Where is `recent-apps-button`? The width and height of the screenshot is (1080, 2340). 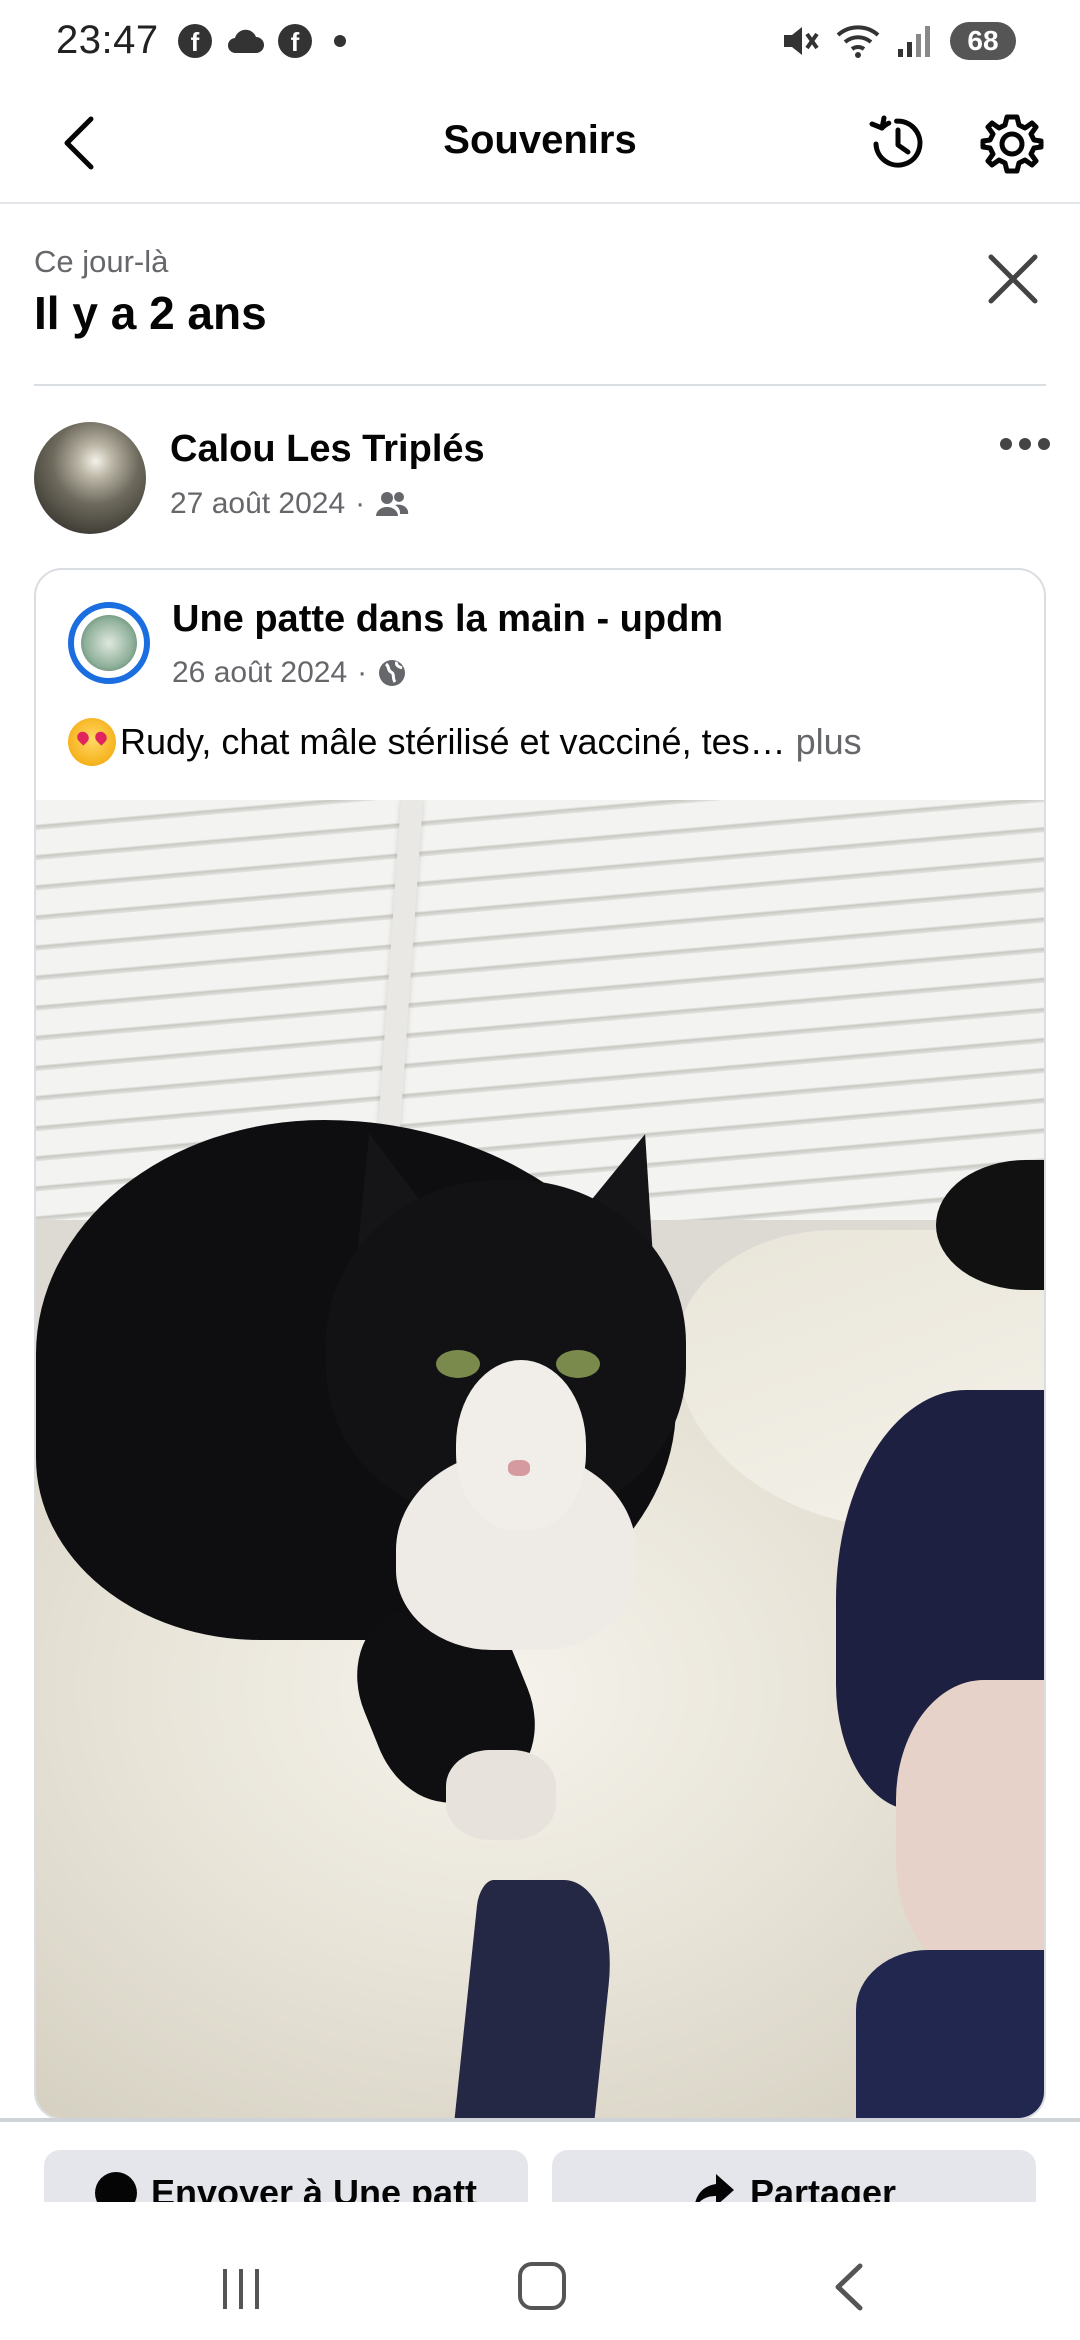 recent-apps-button is located at coordinates (241, 2289).